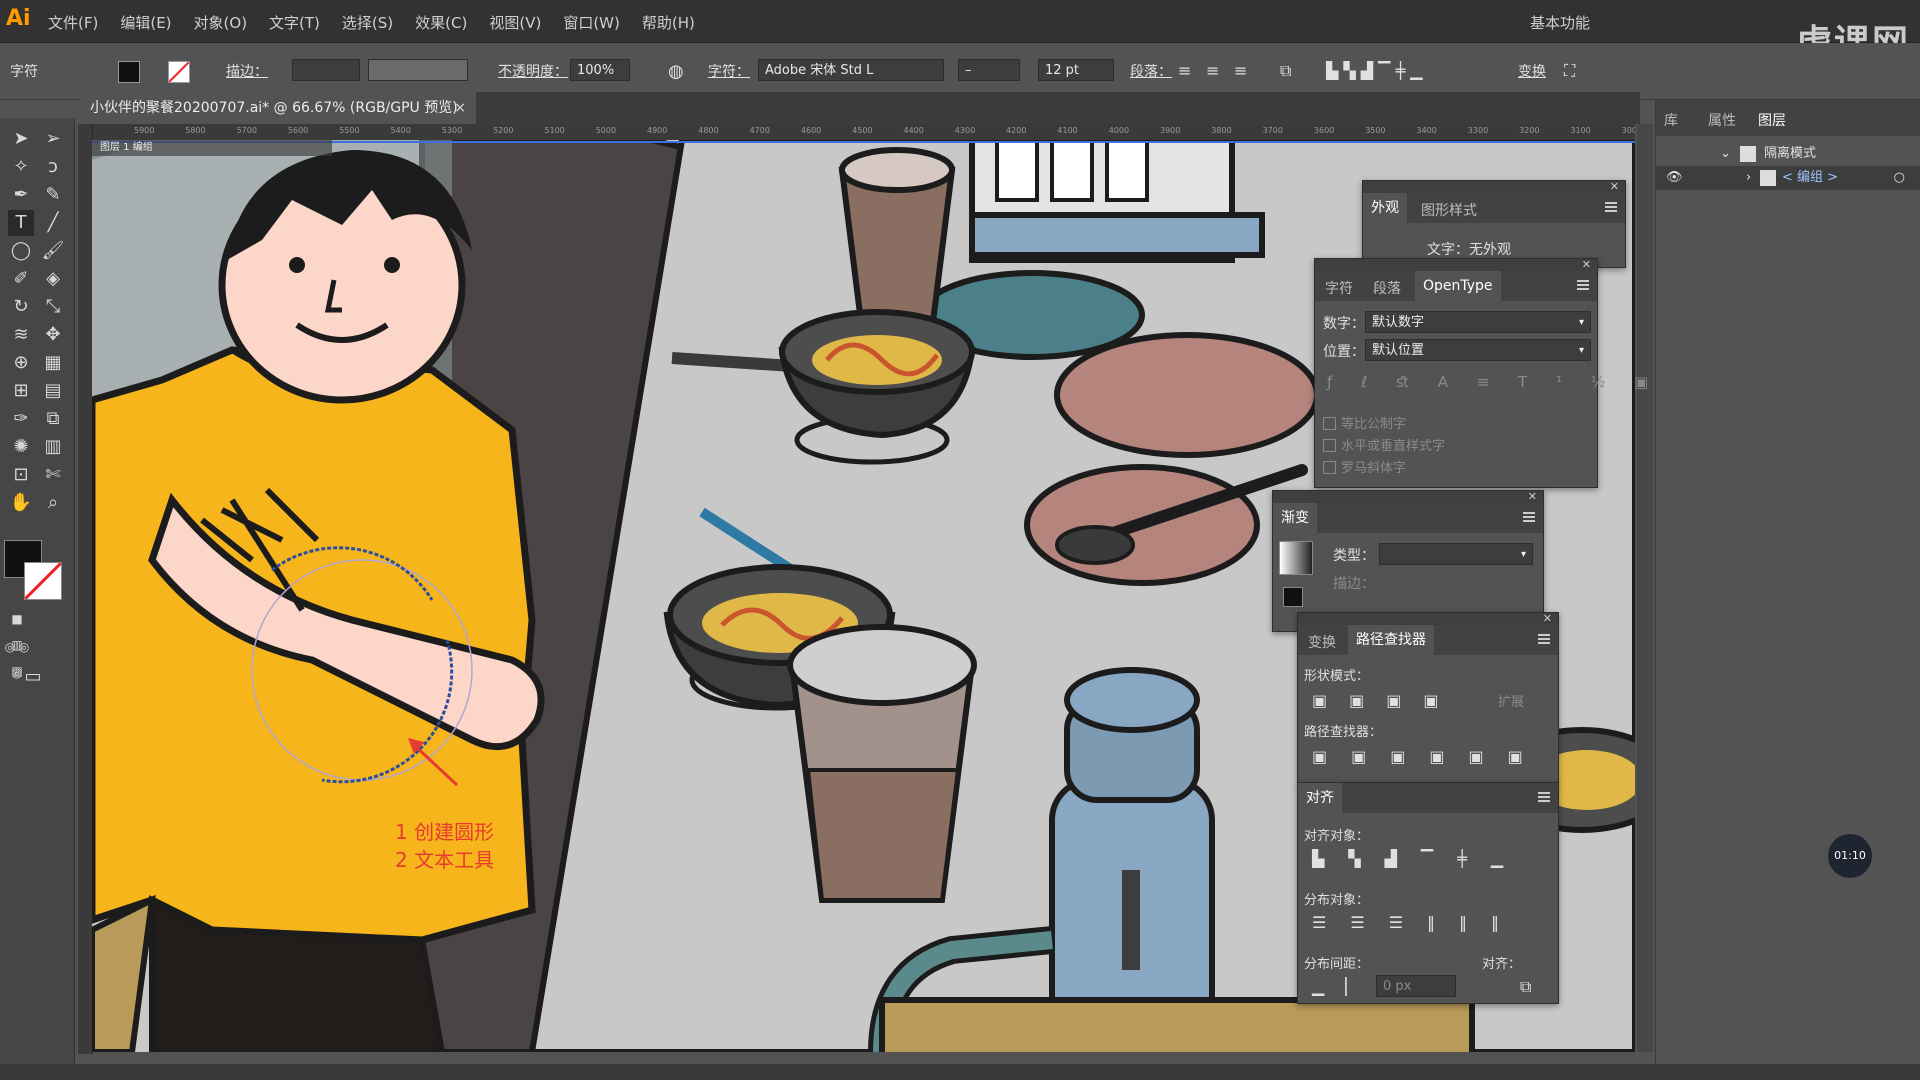  I want to click on shape-builder-icon: ⊕, so click(21, 363).